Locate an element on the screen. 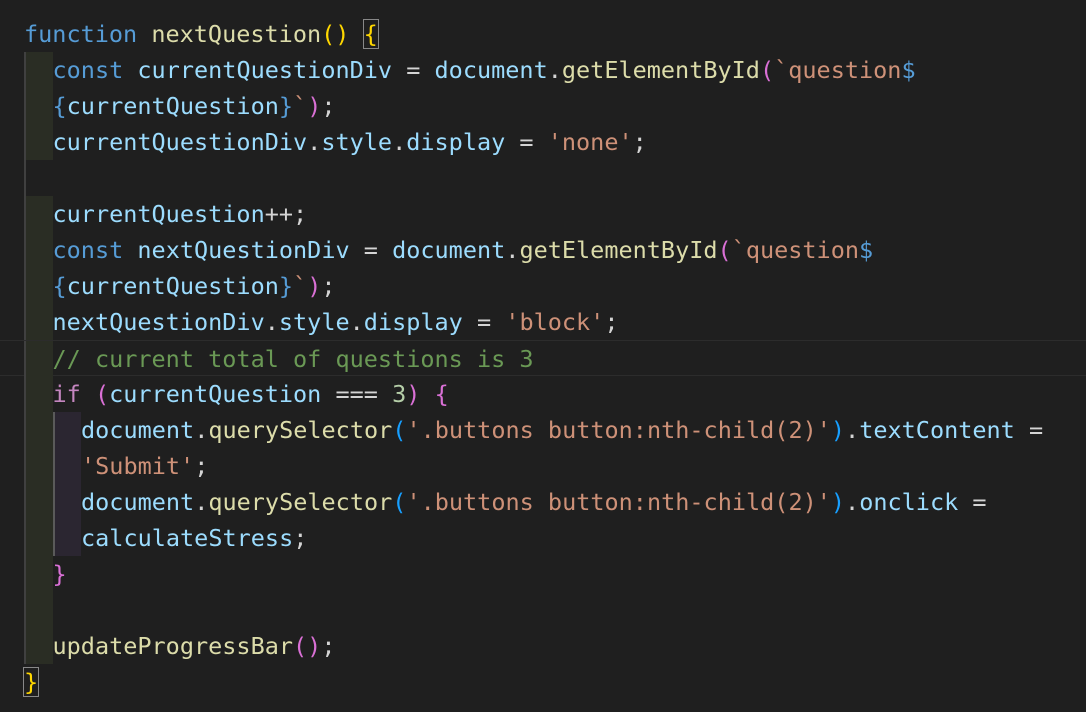 Image resolution: width=1086 pixels, height=712 pixels. code-text: 'Submit'; is located at coordinates (144, 466).